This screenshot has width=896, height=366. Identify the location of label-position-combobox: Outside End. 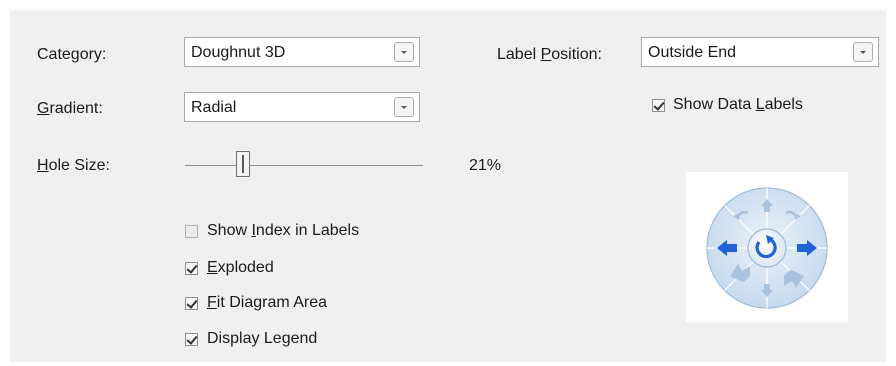
(760, 52).